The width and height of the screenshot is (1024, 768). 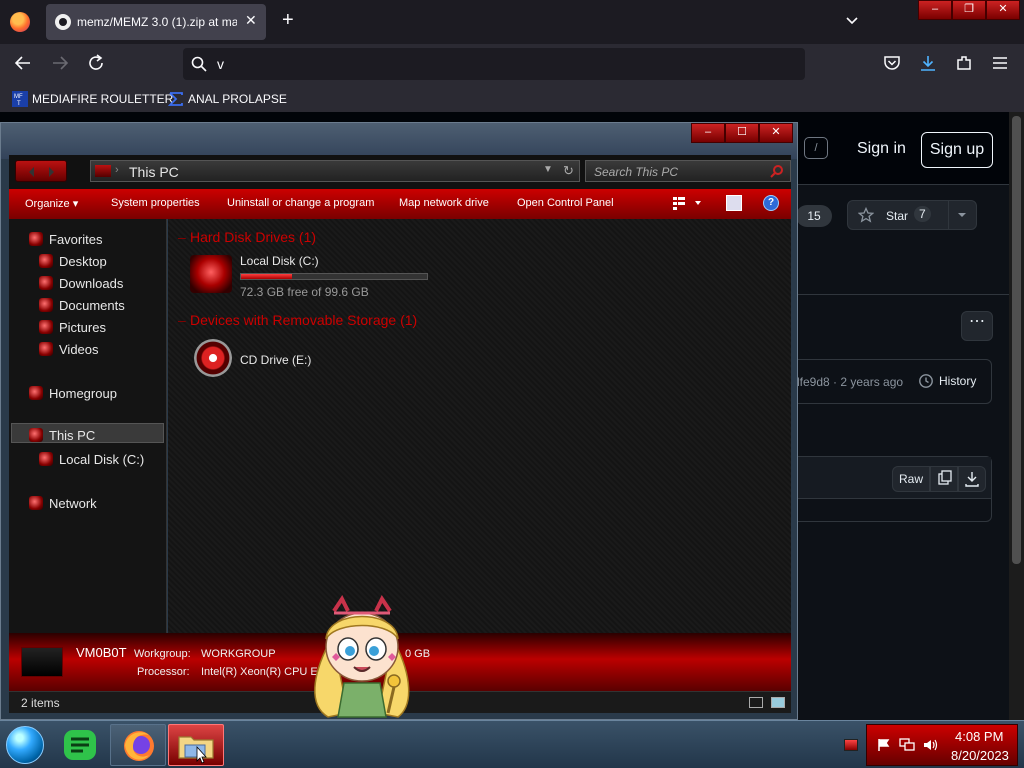 I want to click on sidebar-item-videos: Videos, so click(x=69, y=349).